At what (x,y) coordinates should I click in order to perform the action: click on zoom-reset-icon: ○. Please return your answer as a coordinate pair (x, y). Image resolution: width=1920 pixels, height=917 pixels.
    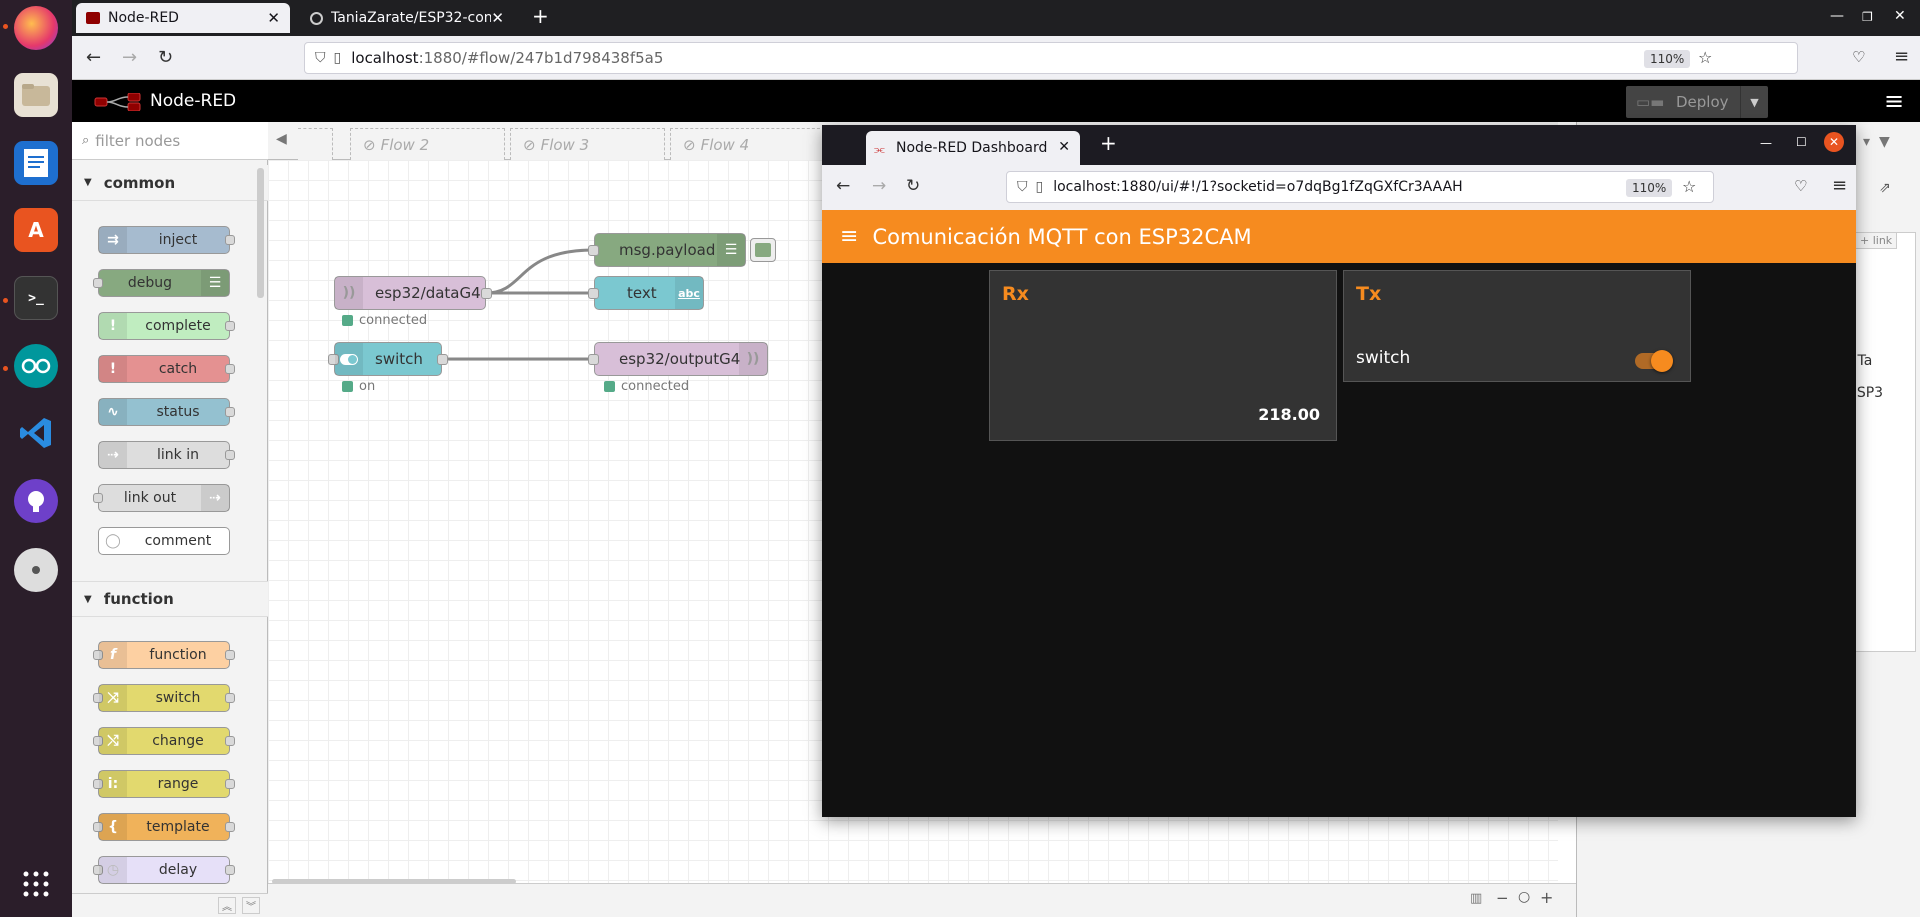
    Looking at the image, I should click on (1524, 897).